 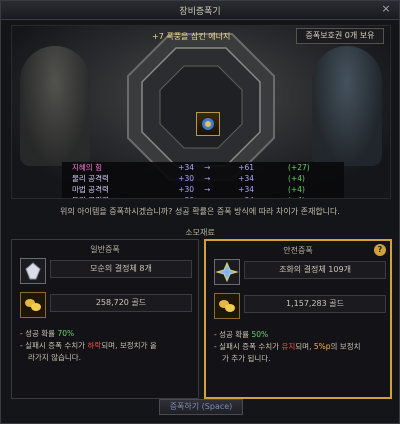 What do you see at coordinates (347, 106) in the screenshot?
I see `right-statue-image` at bounding box center [347, 106].